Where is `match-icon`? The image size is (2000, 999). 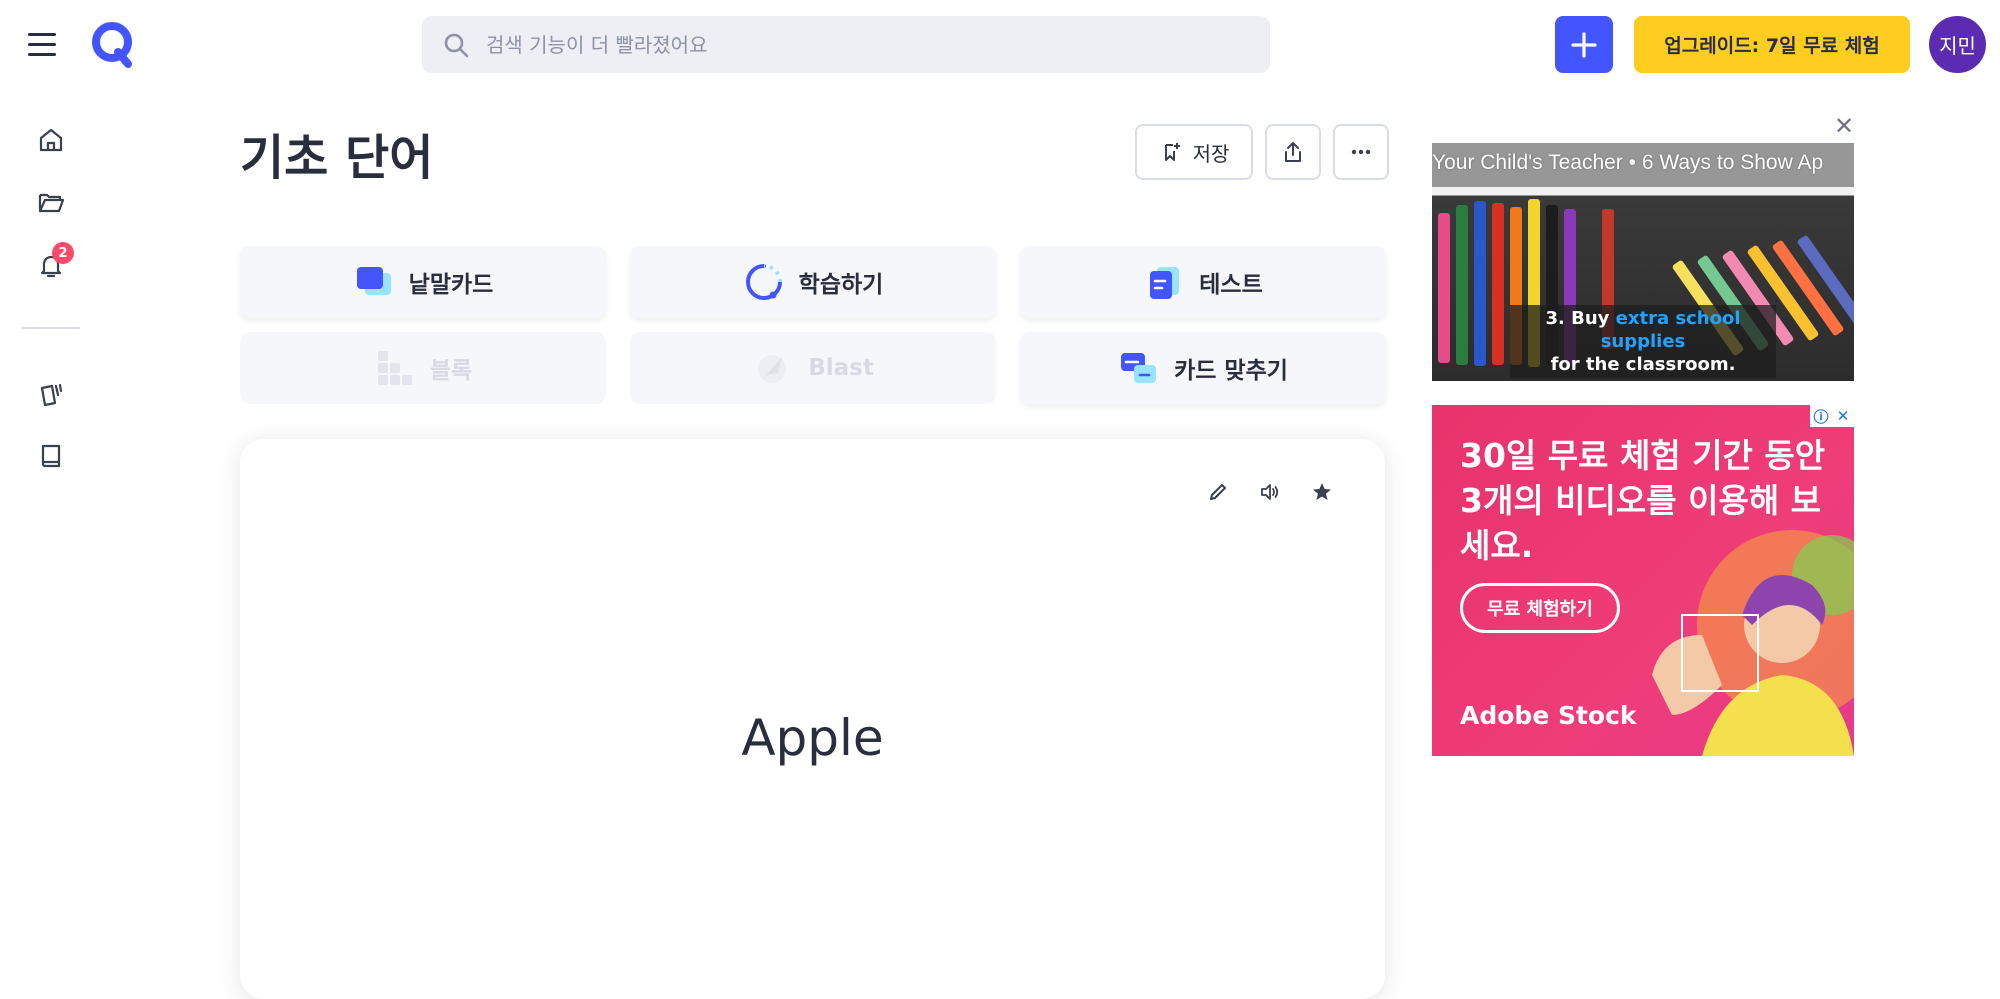
match-icon is located at coordinates (1139, 368).